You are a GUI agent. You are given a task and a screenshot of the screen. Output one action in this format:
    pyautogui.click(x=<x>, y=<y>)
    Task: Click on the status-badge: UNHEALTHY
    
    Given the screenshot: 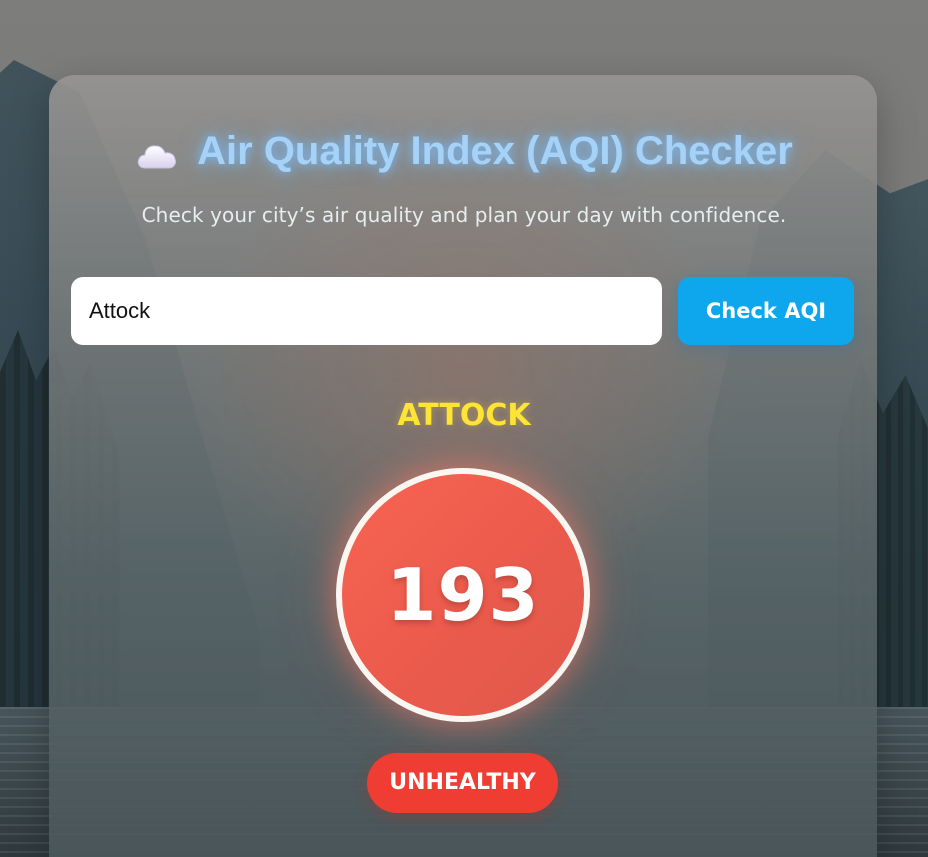 What is the action you would take?
    pyautogui.click(x=462, y=783)
    